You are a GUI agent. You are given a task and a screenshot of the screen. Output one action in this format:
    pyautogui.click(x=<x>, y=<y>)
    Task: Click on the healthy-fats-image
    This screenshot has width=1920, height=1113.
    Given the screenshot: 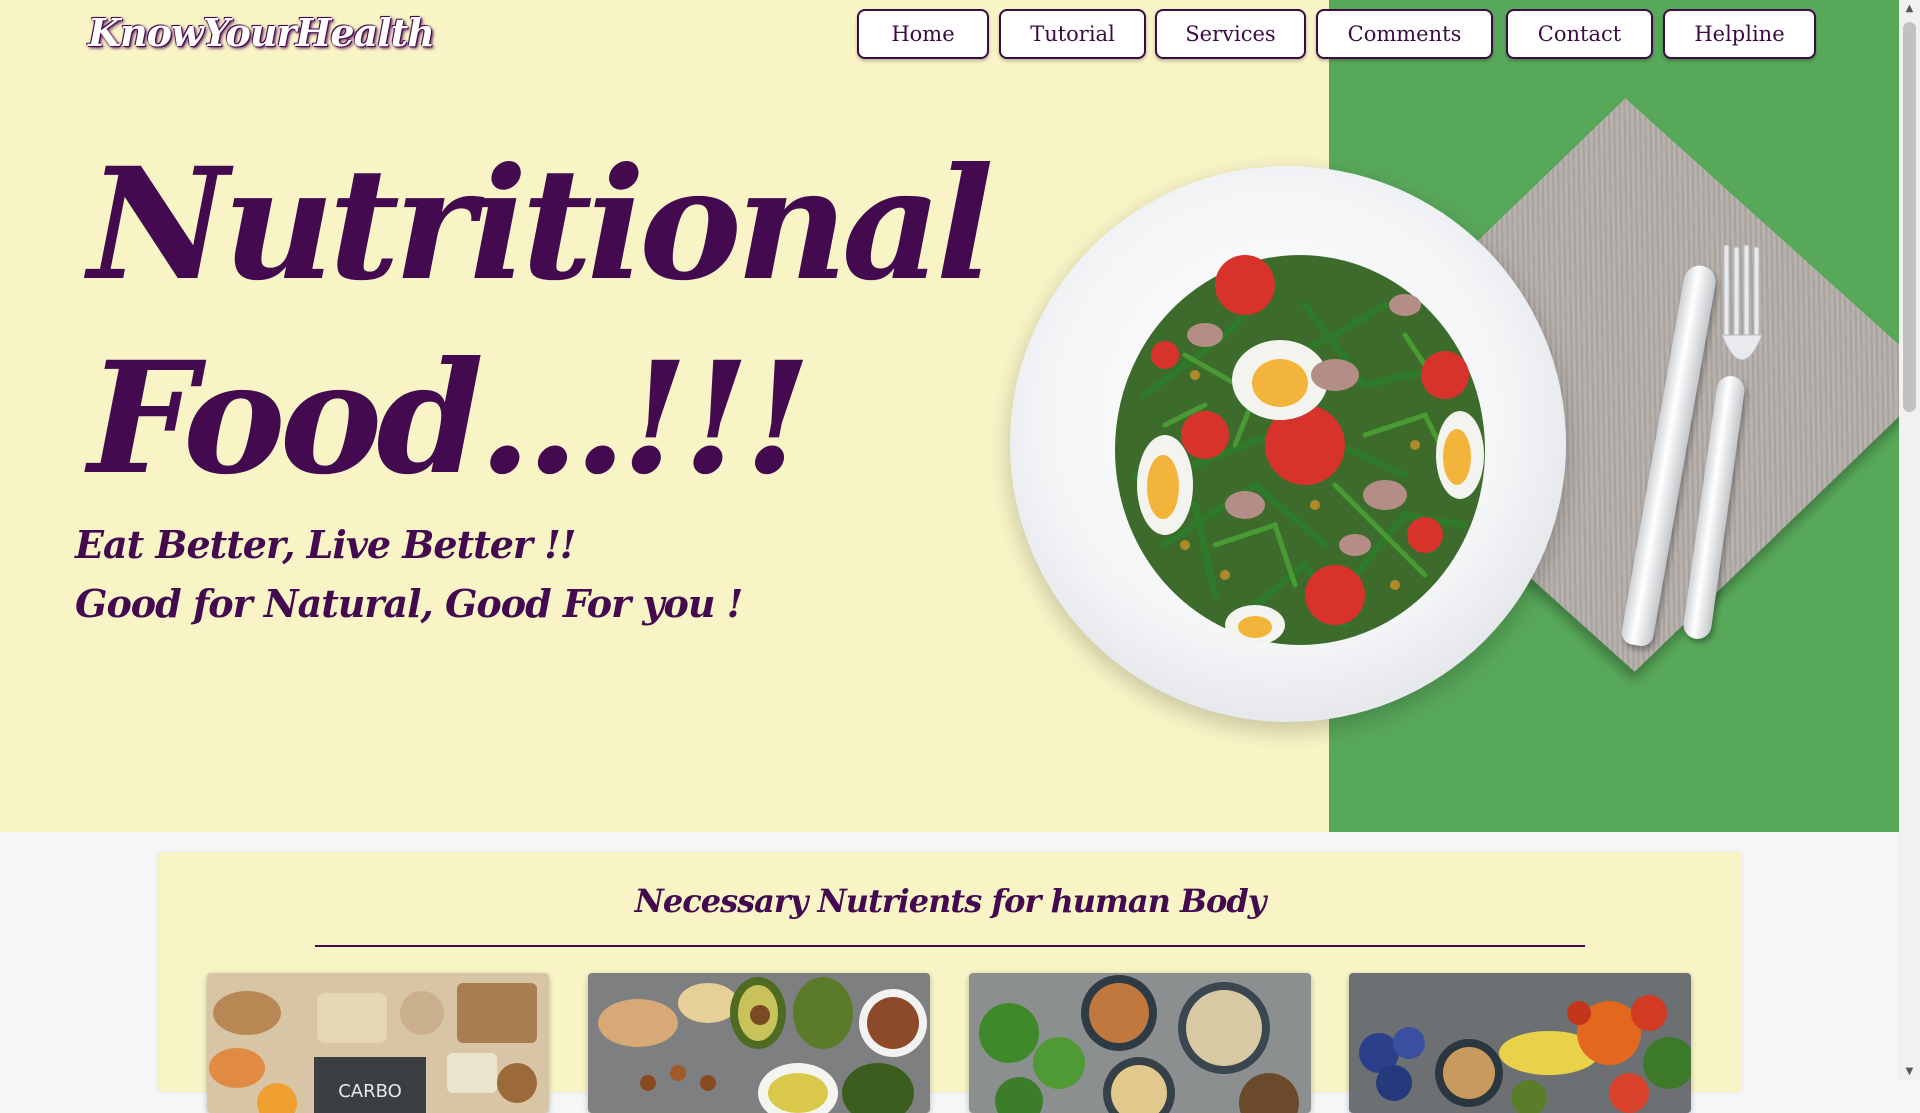 What is the action you would take?
    pyautogui.click(x=759, y=1043)
    